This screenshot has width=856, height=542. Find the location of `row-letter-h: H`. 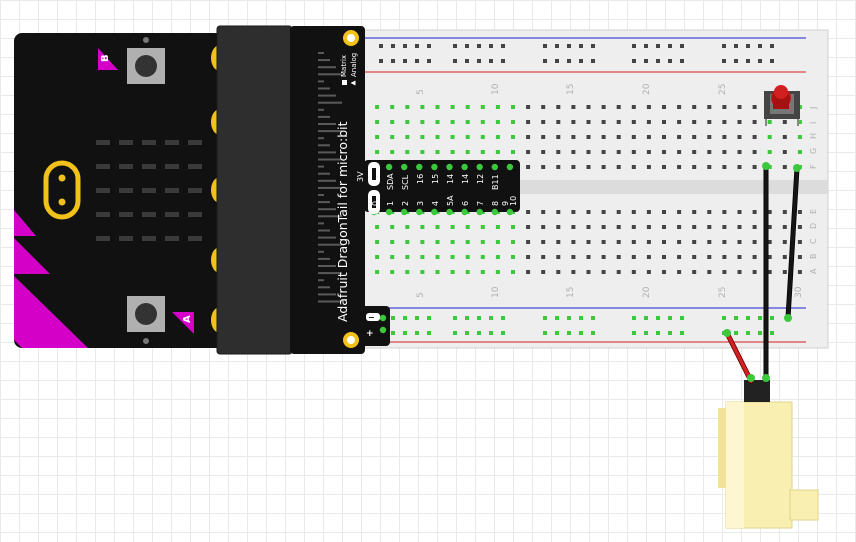

row-letter-h: H is located at coordinates (813, 136).